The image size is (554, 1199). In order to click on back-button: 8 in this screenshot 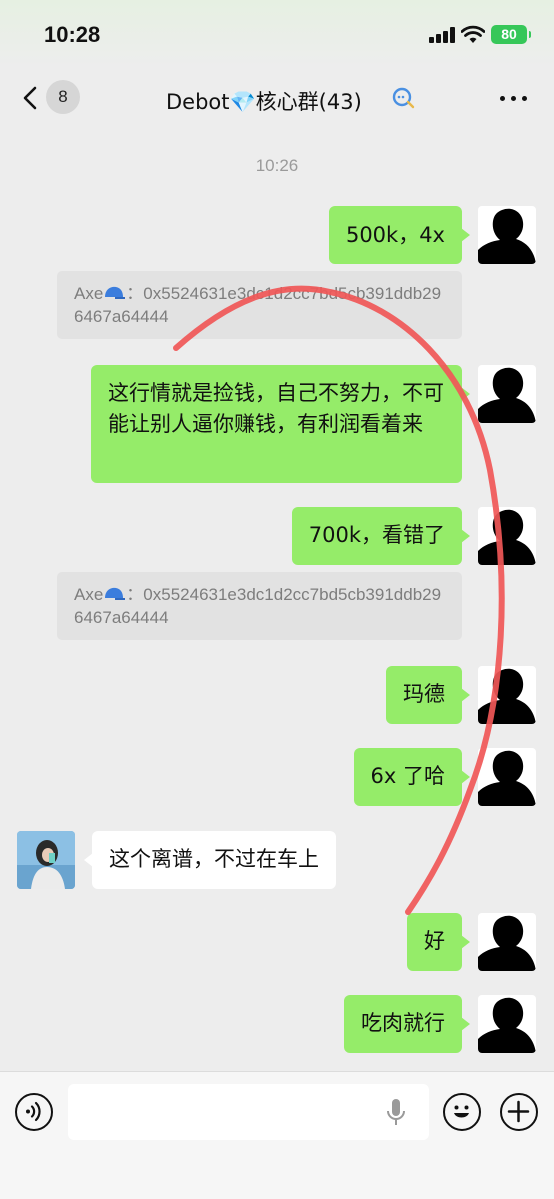, I will do `click(49, 98)`.